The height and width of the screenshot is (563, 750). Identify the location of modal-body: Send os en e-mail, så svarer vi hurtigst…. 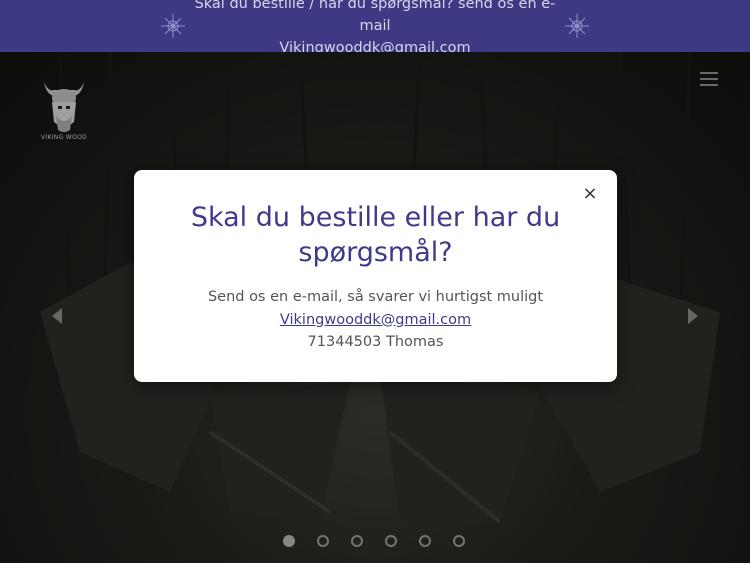
(375, 320).